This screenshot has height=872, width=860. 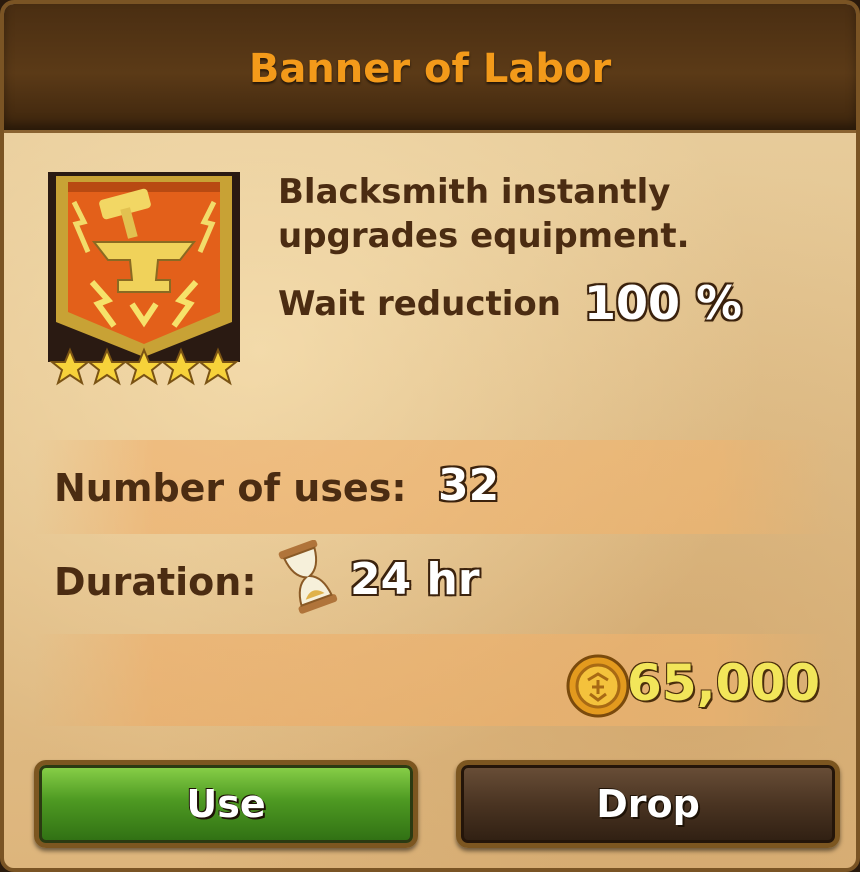 What do you see at coordinates (484, 214) in the screenshot?
I see `item-description: Blacksmith instantly upgrades equipment.` at bounding box center [484, 214].